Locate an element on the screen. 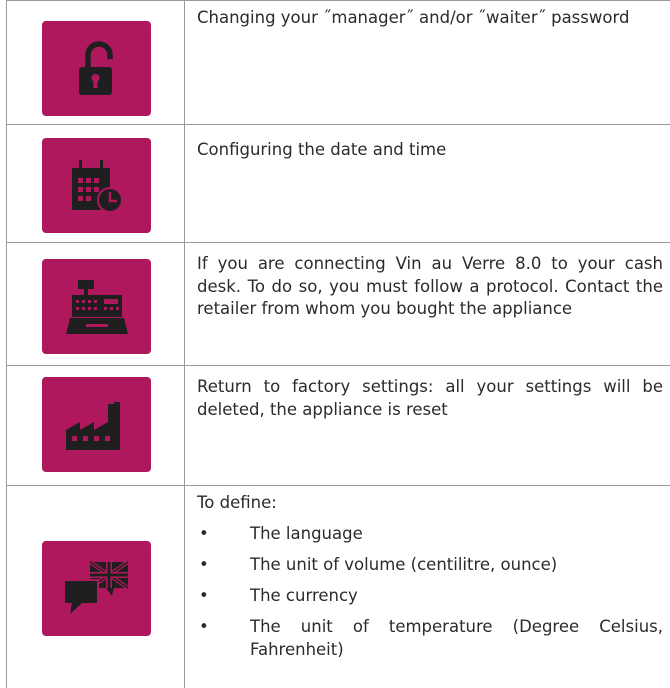  list-intro: To define: is located at coordinates (237, 502).